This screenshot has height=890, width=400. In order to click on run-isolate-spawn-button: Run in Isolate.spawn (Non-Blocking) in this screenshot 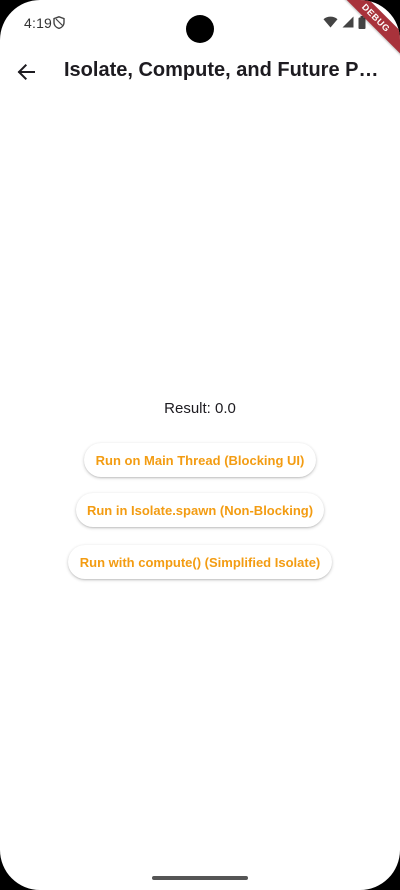, I will do `click(200, 510)`.